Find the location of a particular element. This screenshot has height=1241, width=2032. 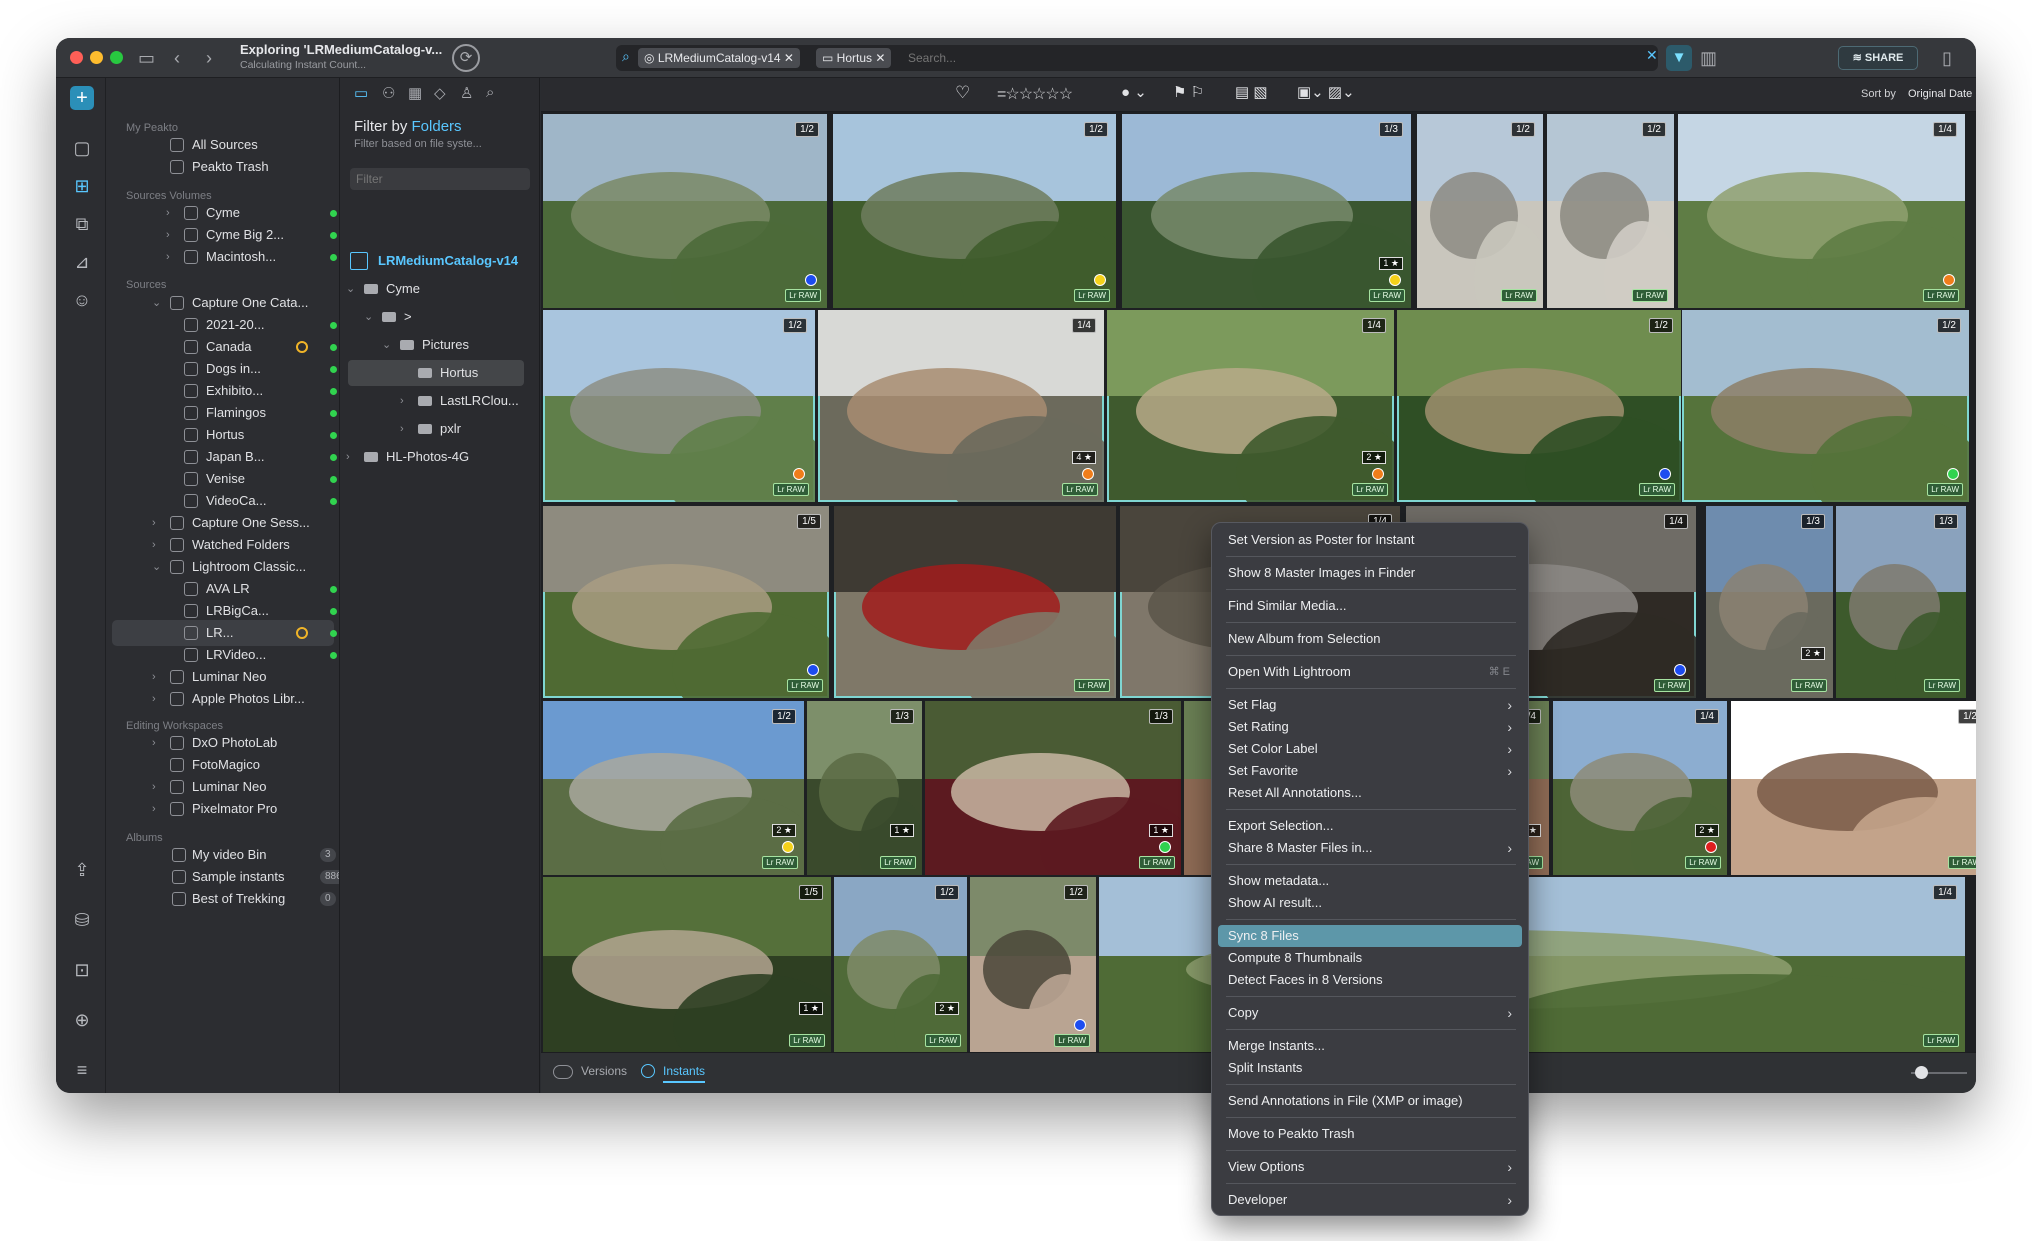

inspector-toggle-icon: ▯ is located at coordinates (1947, 58).